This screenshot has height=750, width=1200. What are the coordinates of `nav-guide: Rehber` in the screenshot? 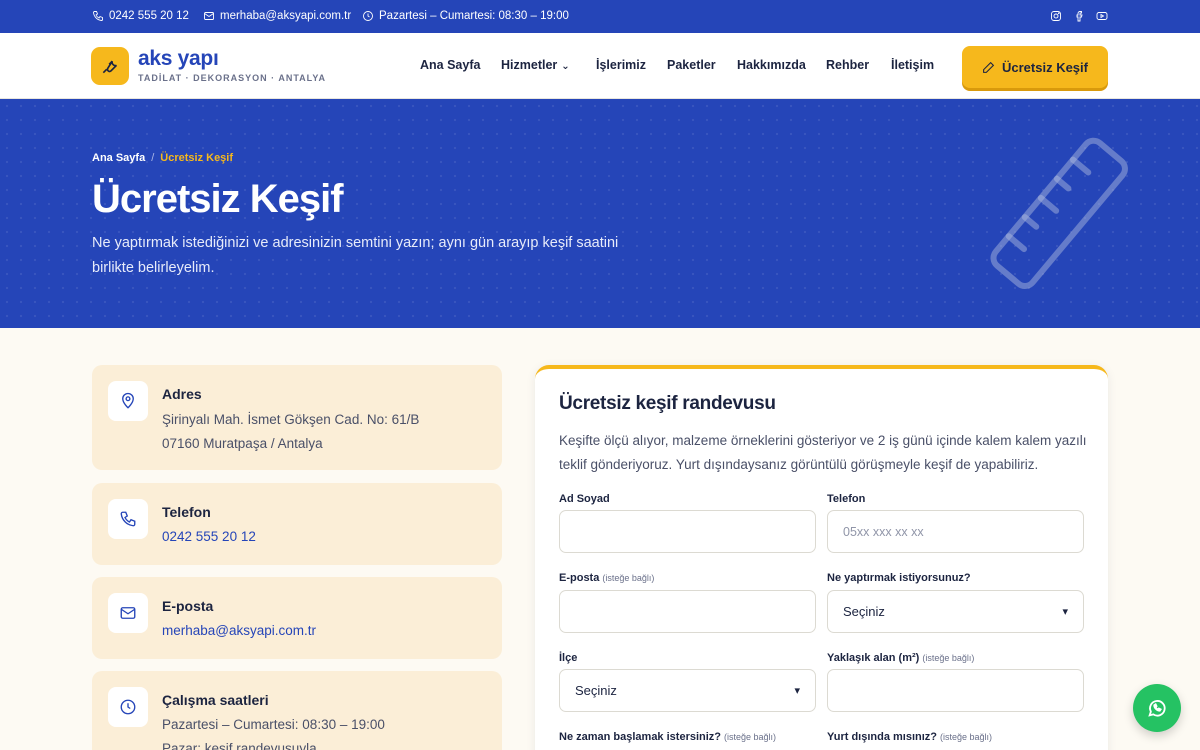 It's located at (847, 65).